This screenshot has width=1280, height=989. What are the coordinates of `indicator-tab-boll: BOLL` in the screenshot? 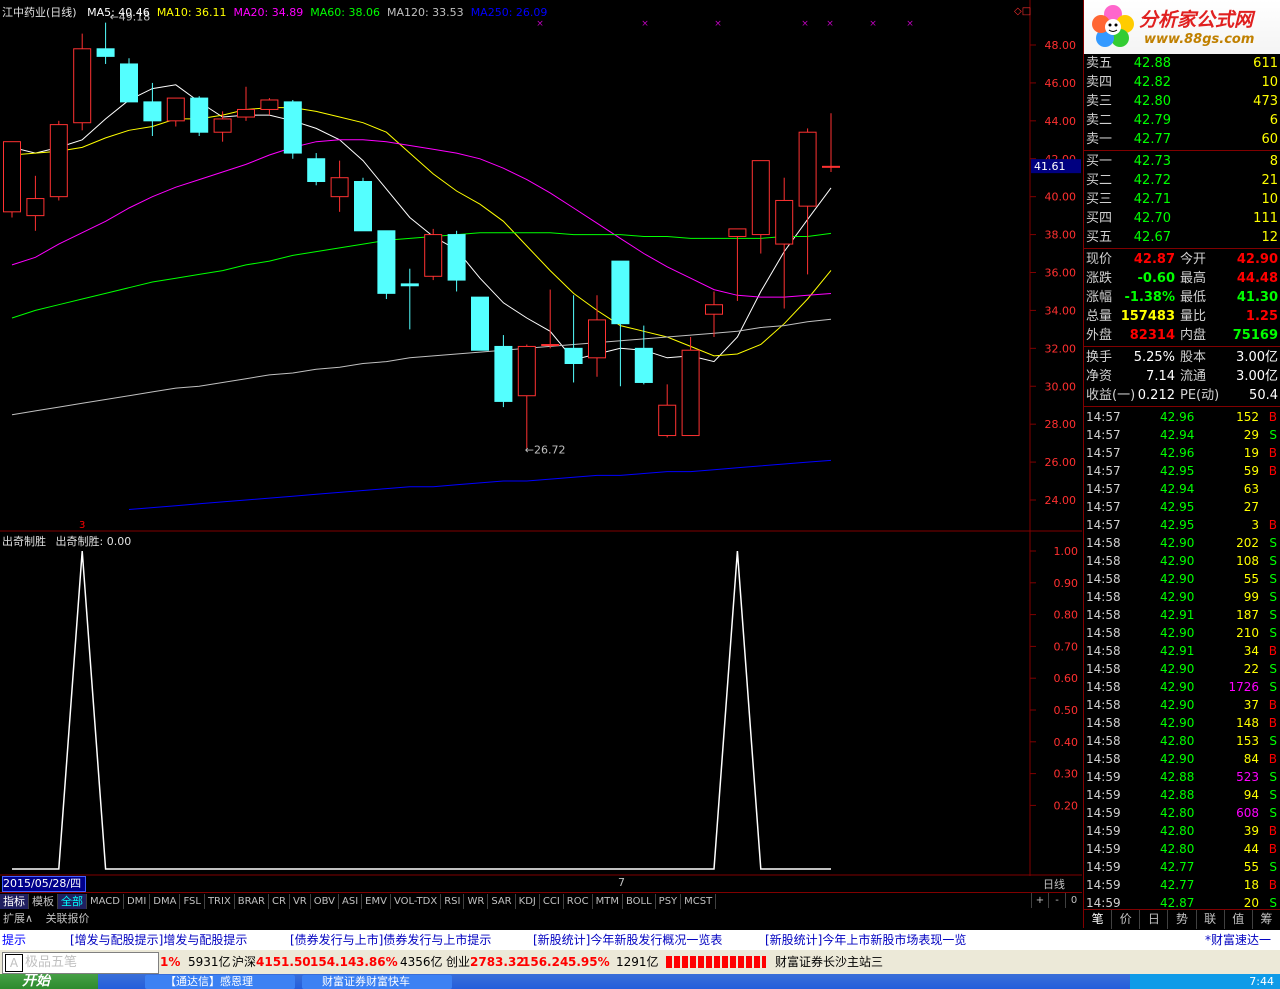 It's located at (639, 901).